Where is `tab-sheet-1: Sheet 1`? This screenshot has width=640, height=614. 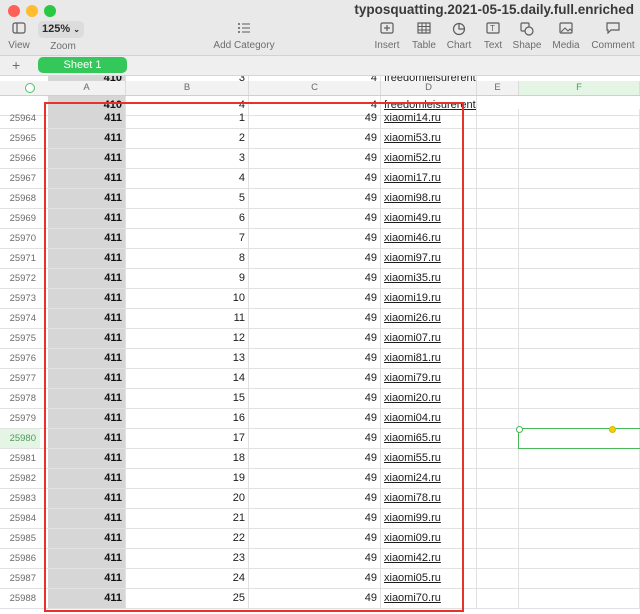
tab-sheet-1: Sheet 1 is located at coordinates (82, 65).